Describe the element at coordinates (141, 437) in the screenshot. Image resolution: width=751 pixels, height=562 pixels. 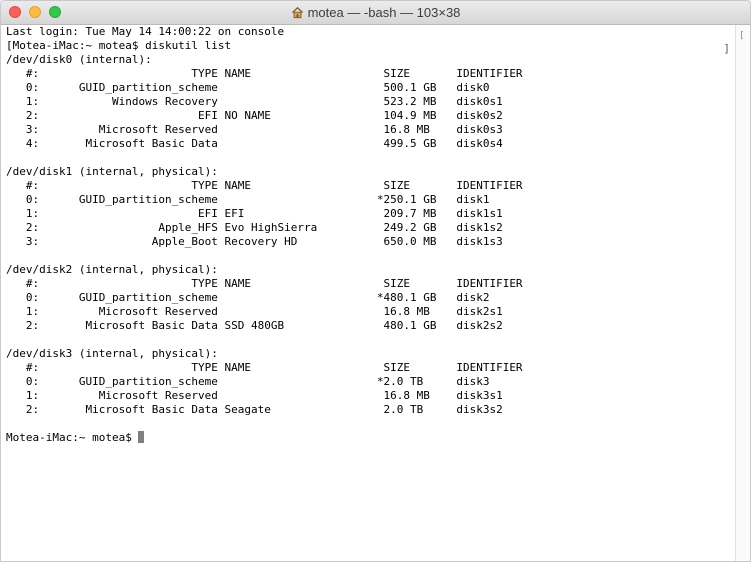
I see `text-cursor` at that location.